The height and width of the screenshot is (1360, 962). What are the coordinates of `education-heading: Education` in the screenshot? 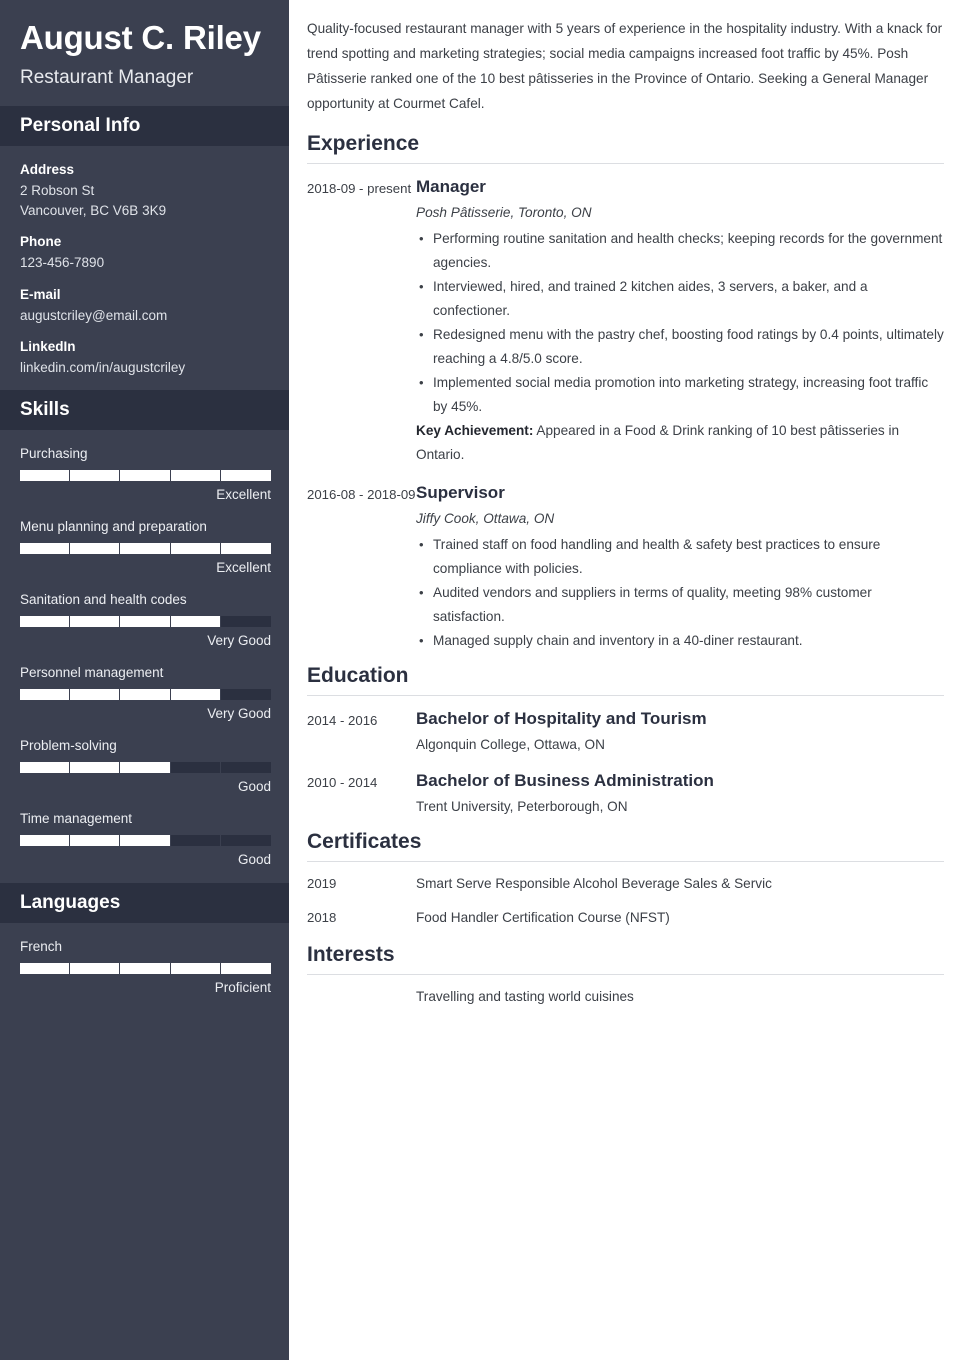 It's located at (358, 675).